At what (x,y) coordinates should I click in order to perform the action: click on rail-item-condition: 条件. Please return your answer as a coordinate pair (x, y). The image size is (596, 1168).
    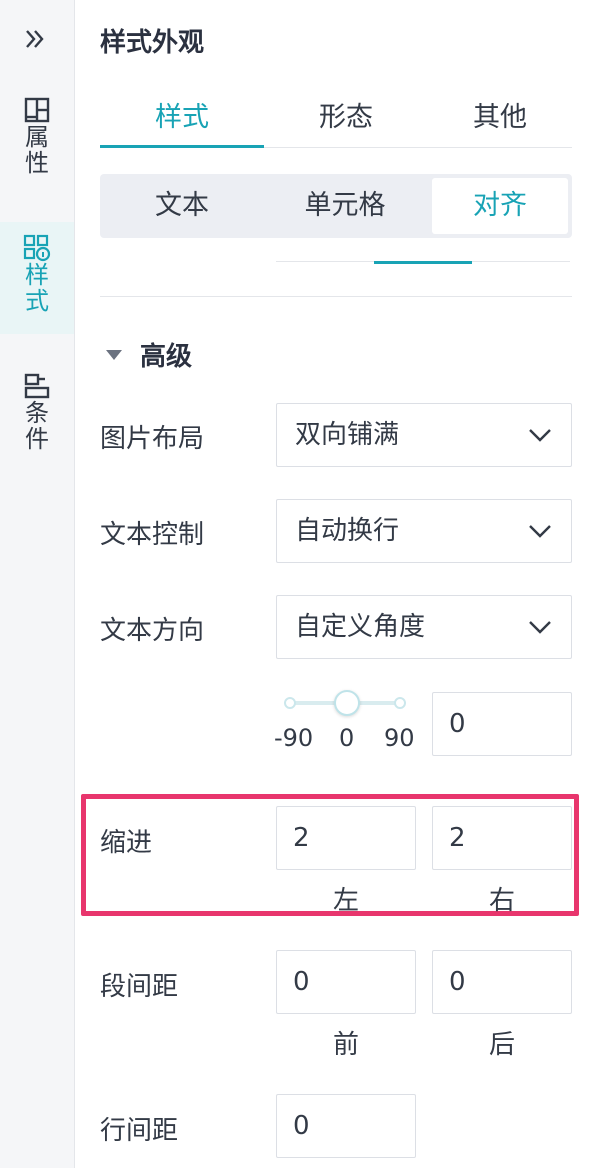
    Looking at the image, I should click on (37, 422).